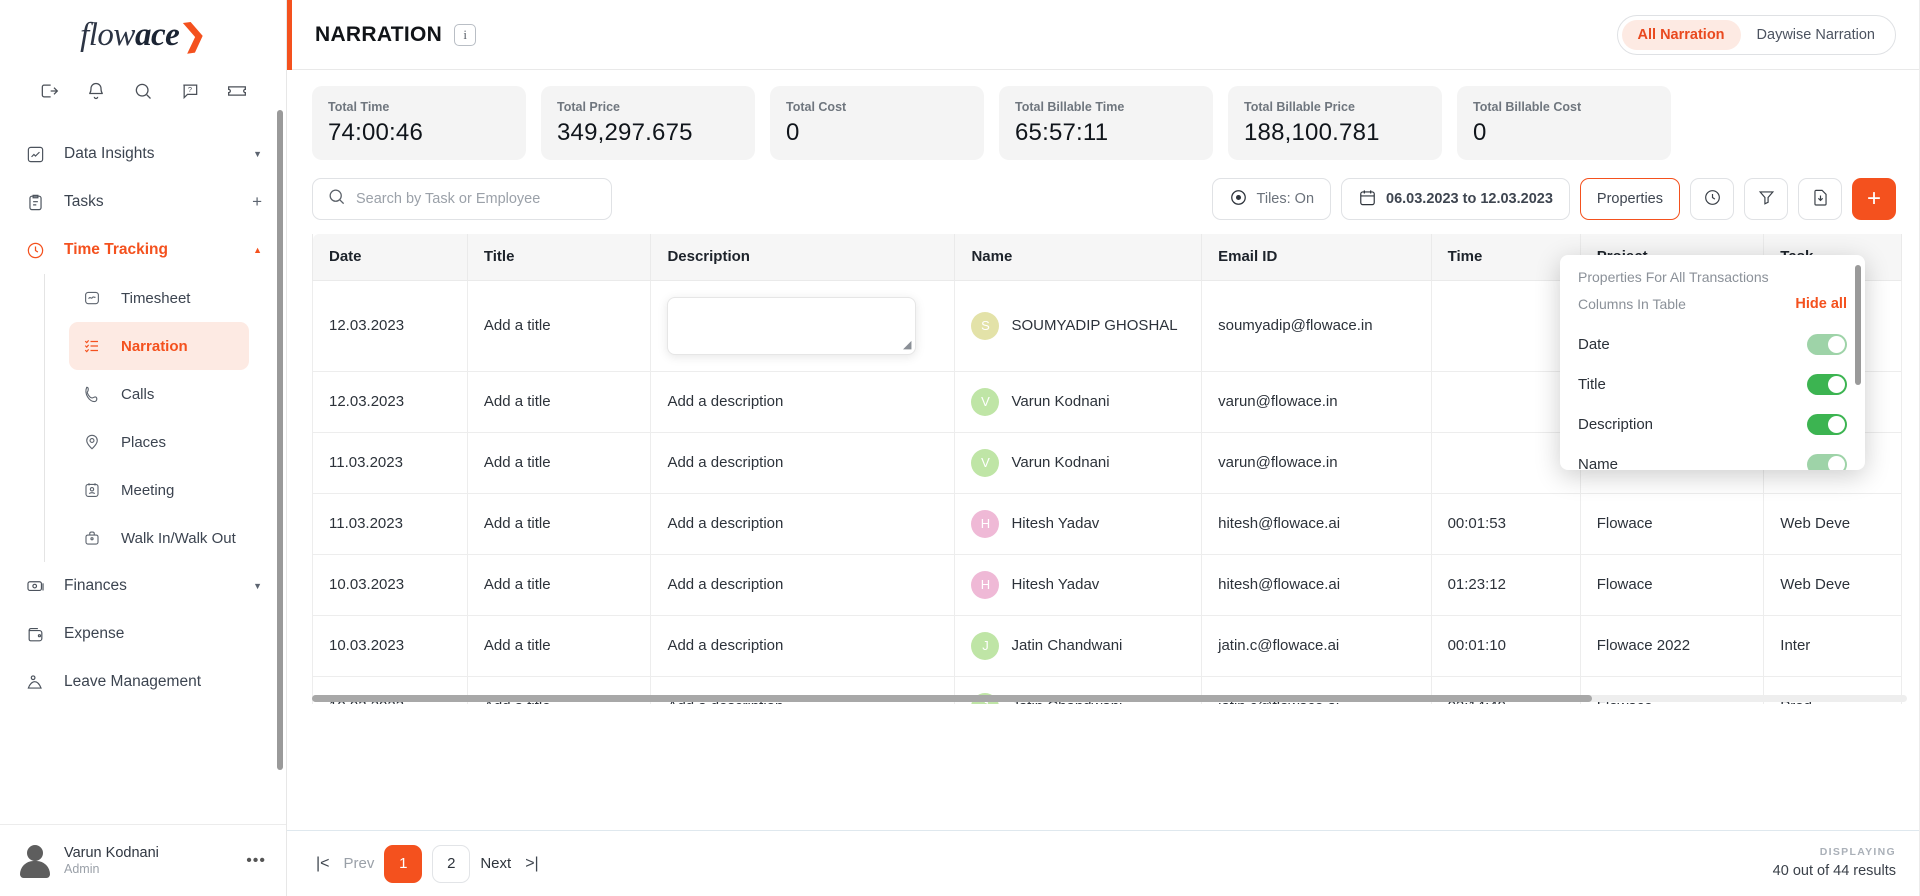  Describe the element at coordinates (532, 864) in the screenshot. I see `last-page-button: >|` at that location.